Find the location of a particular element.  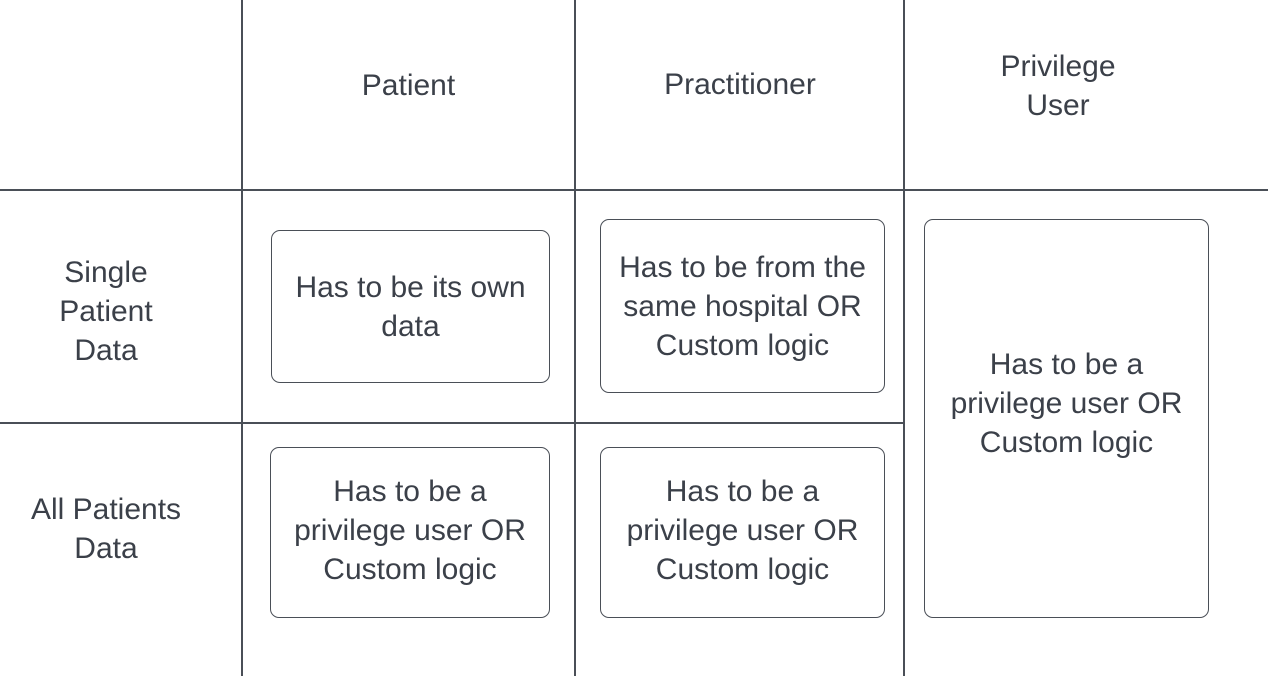

row-header-all-patients-data: All Patients Data is located at coordinates (106, 529).